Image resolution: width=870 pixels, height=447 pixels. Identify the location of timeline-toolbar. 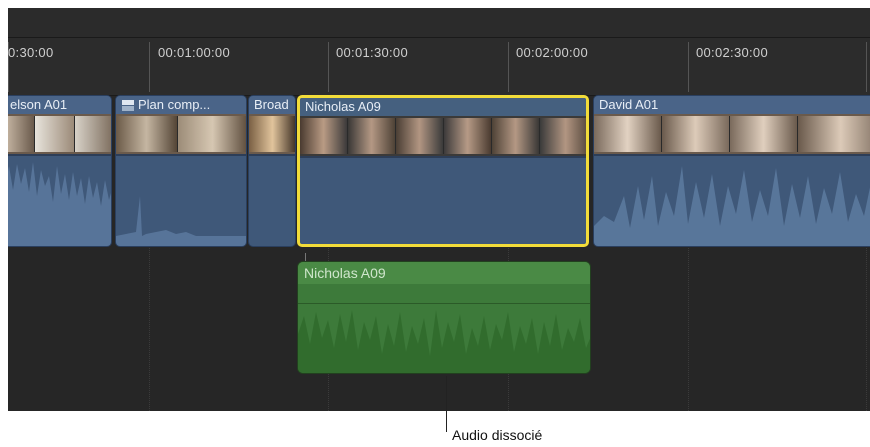
(439, 23).